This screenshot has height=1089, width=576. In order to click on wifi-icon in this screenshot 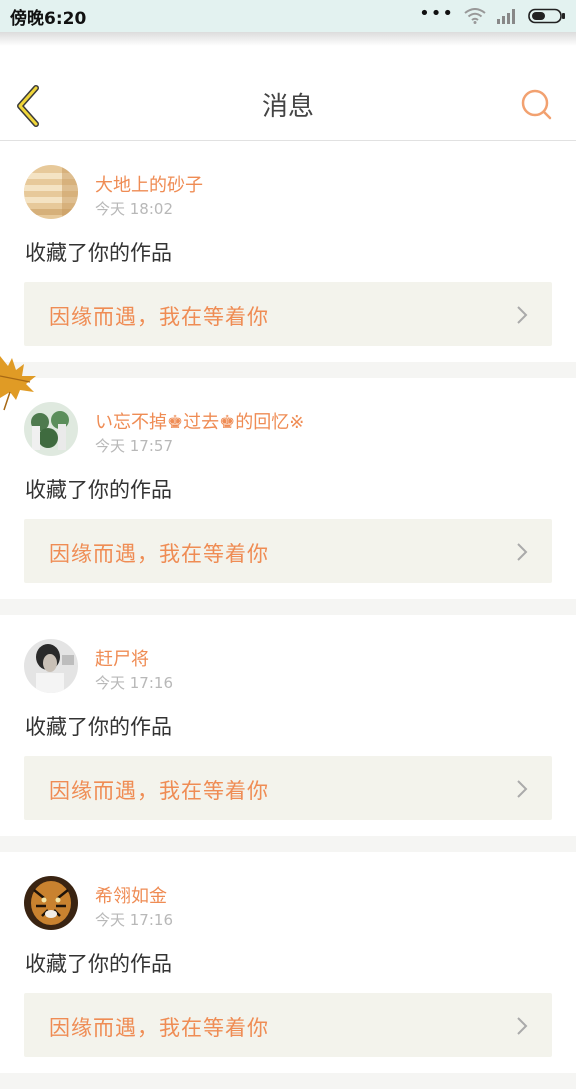, I will do `click(475, 16)`.